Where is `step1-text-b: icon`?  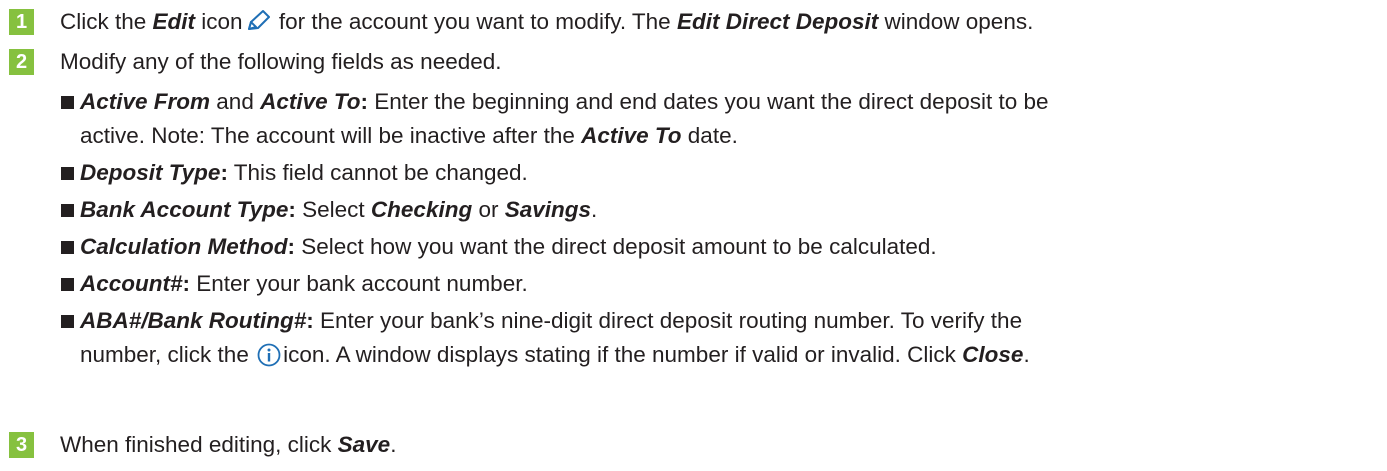
step1-text-b: icon is located at coordinates (219, 21).